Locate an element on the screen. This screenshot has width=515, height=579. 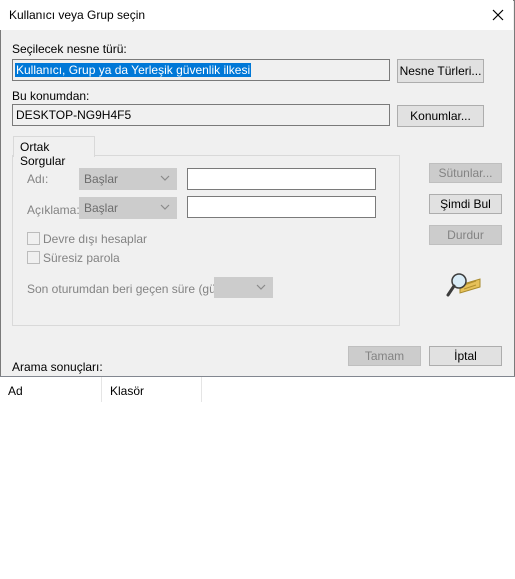
name-label: Adı: is located at coordinates (38, 179).